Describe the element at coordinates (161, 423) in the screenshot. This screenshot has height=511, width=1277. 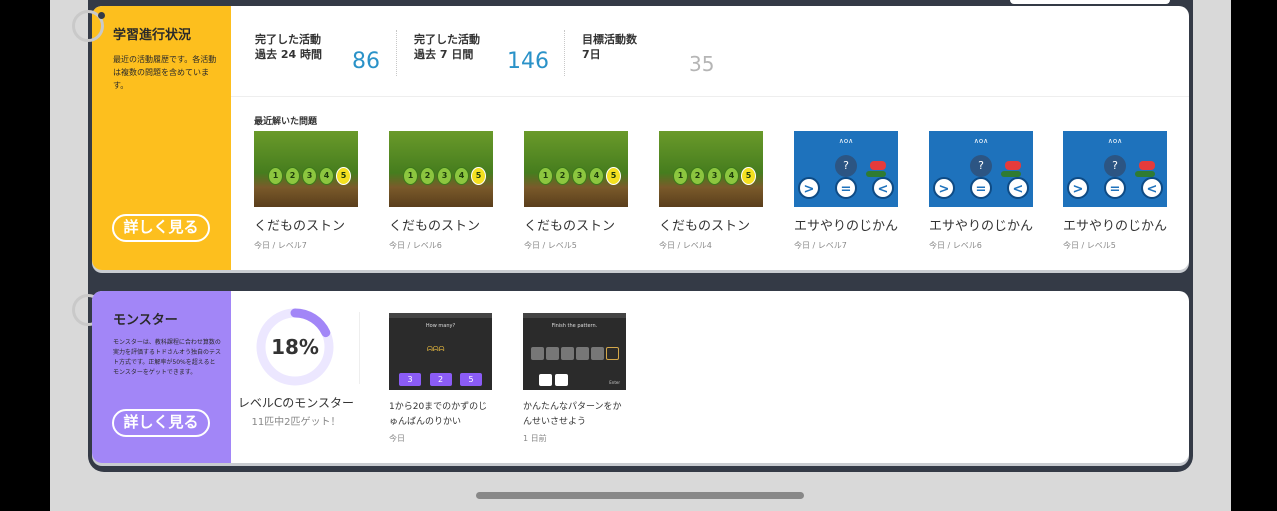
I see `monster-more-button: 詳しく見る` at that location.